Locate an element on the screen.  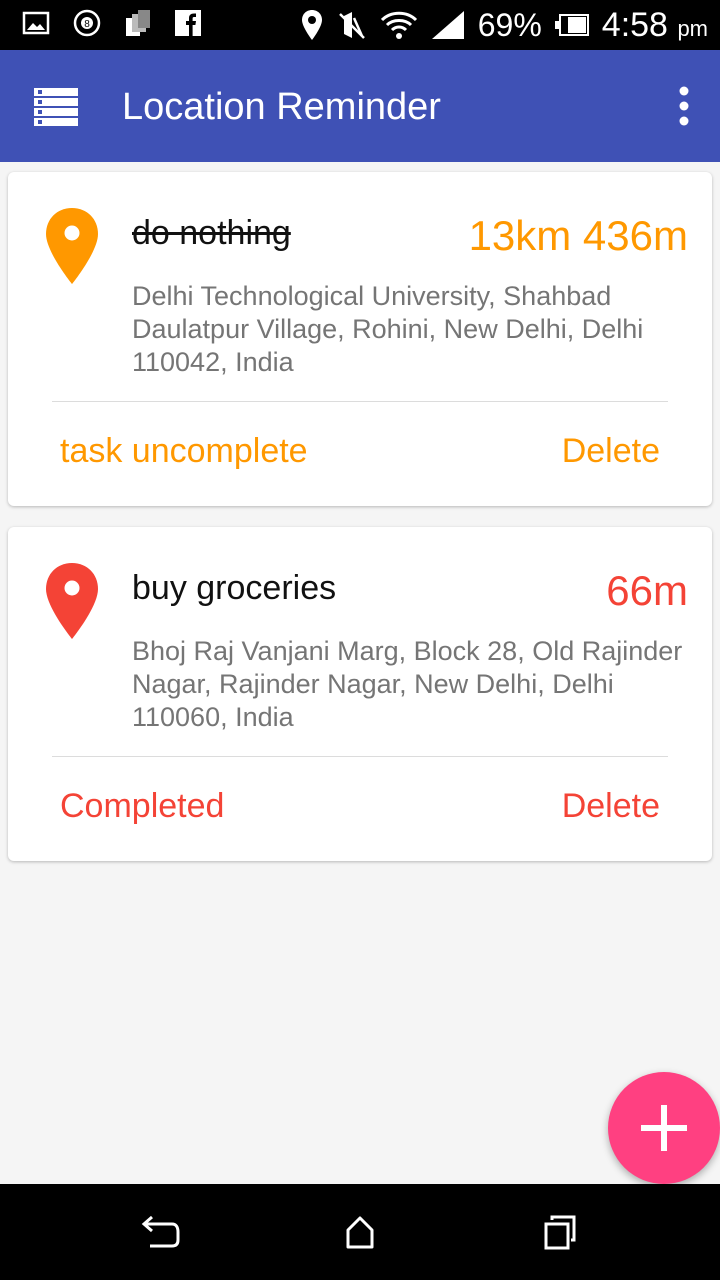
list-menu-icon is located at coordinates (56, 107).